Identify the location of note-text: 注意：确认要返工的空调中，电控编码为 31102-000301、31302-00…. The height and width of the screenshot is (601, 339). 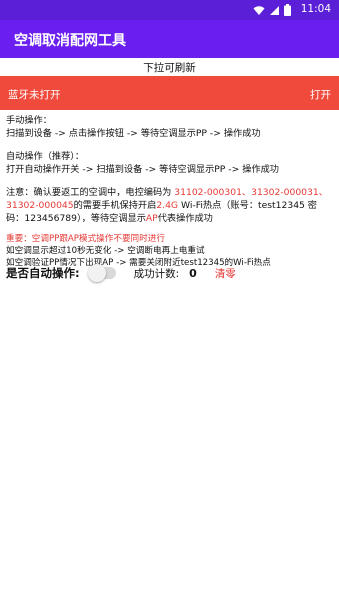
(169, 205).